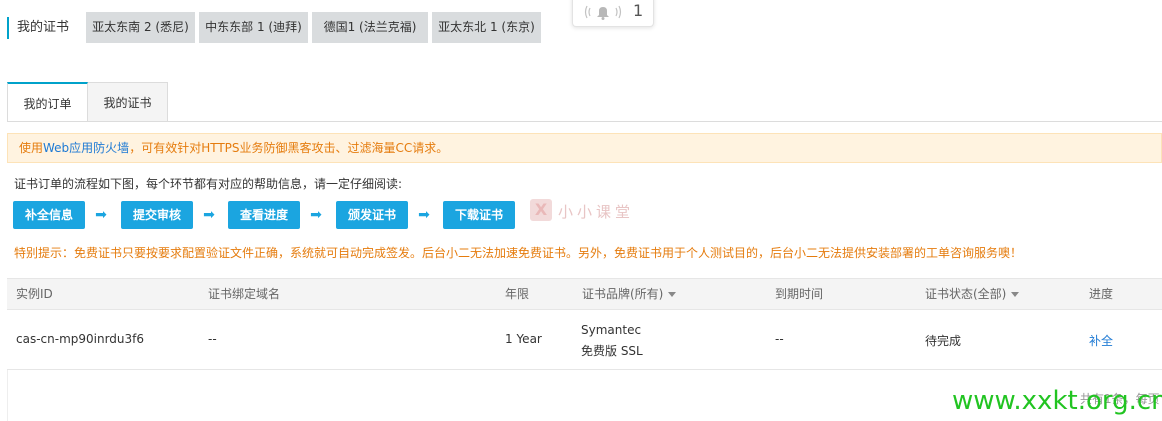 This screenshot has height=421, width=1162. I want to click on tabs-divider, so click(584, 121).